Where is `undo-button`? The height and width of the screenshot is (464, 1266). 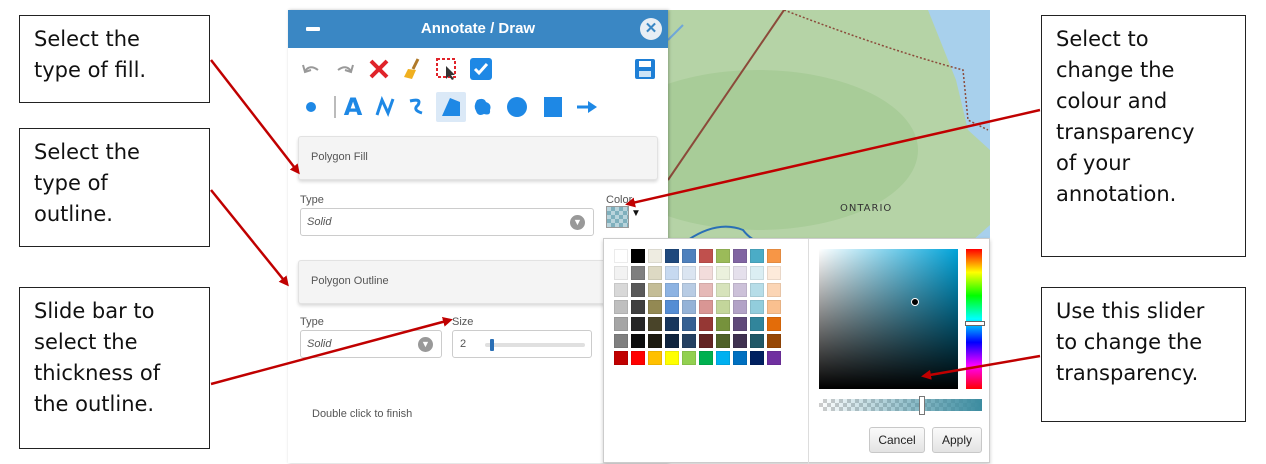
undo-button is located at coordinates (311, 69).